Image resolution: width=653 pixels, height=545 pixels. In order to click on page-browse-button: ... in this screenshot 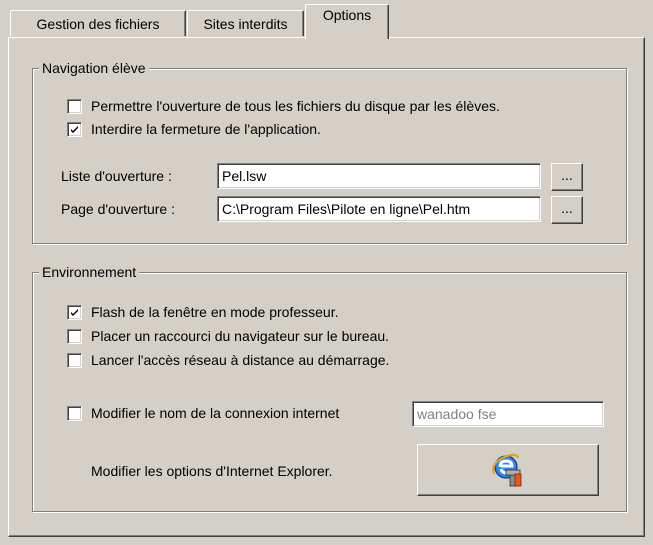, I will do `click(567, 210)`.